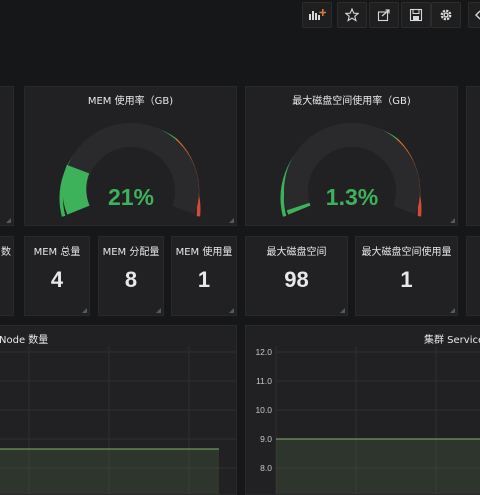 Image resolution: width=480 pixels, height=495 pixels. What do you see at coordinates (378, 466) in the screenshot?
I see `series-area` at bounding box center [378, 466].